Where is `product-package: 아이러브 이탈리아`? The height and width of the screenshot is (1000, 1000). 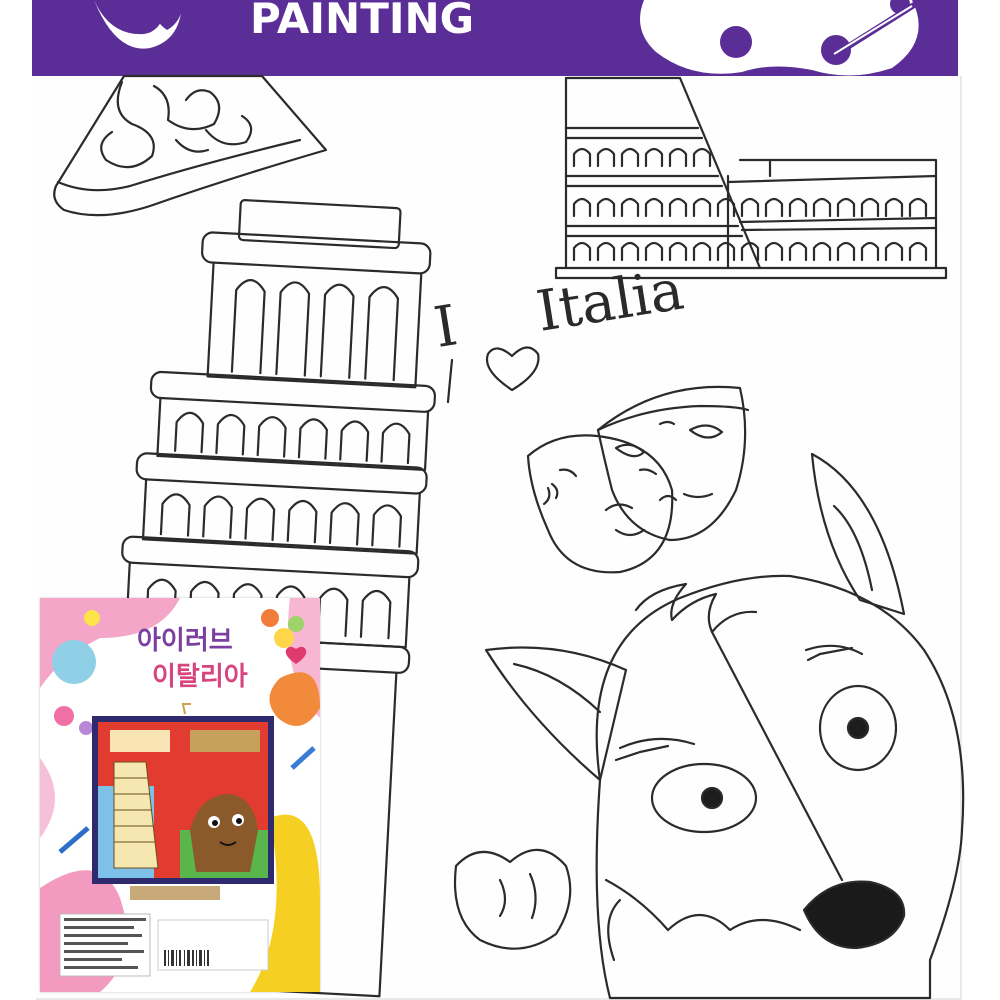 product-package: 아이러브 이탈리아 is located at coordinates (180, 795).